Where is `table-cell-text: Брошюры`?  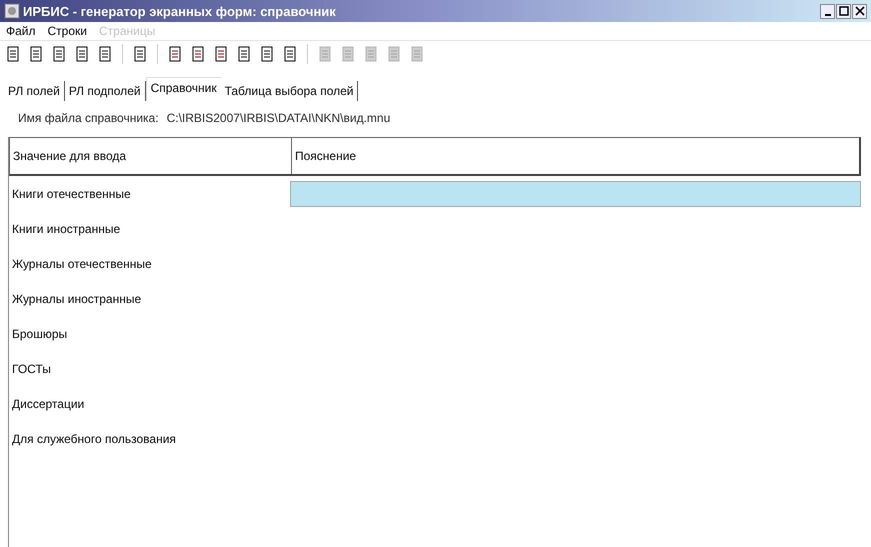
table-cell-text: Брошюры is located at coordinates (39, 333).